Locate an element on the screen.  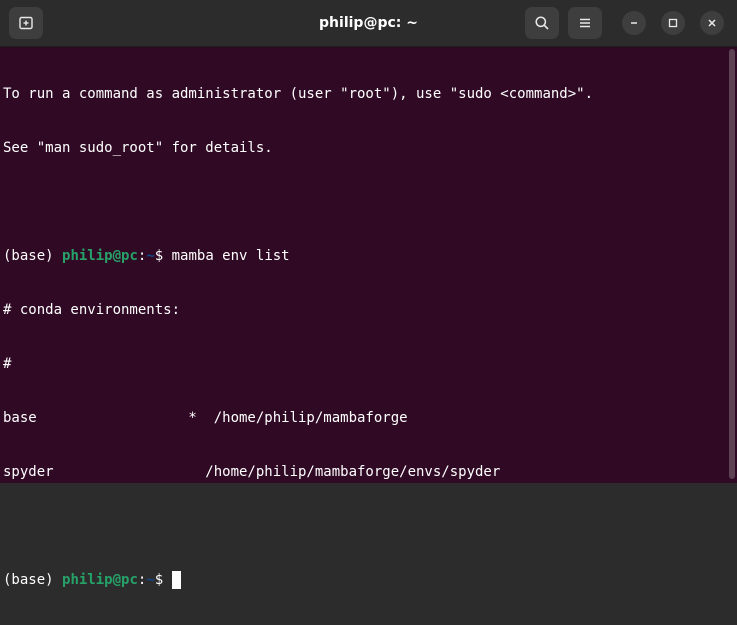
close-icon is located at coordinates (712, 23).